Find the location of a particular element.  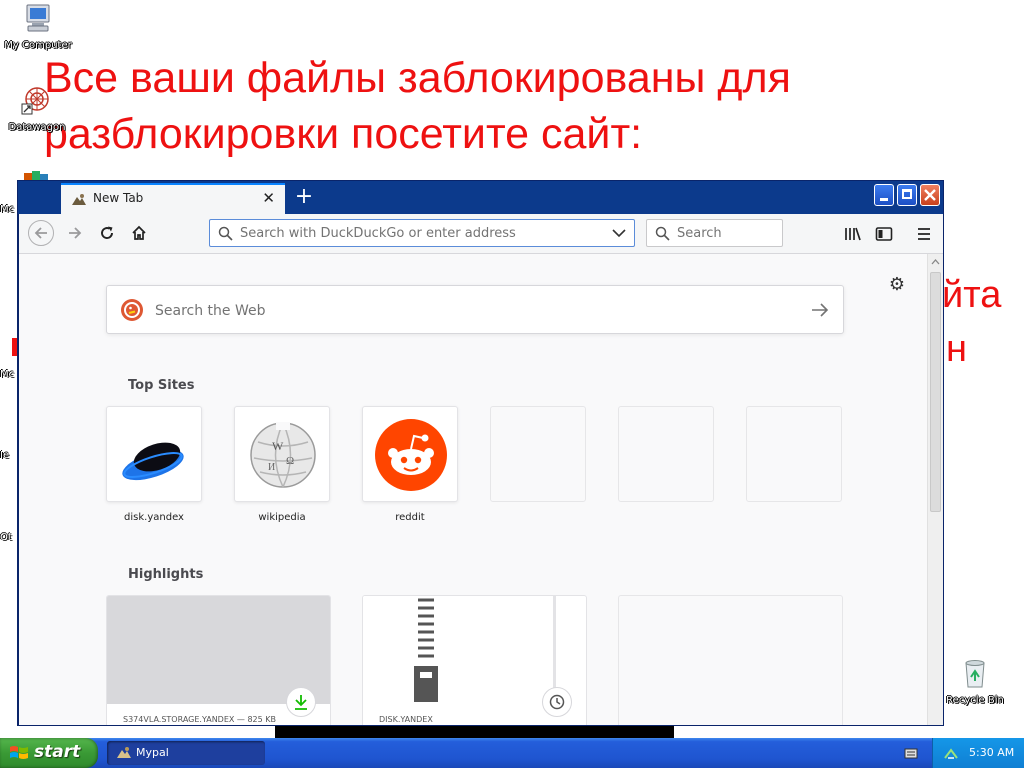

close-icon is located at coordinates (930, 195).